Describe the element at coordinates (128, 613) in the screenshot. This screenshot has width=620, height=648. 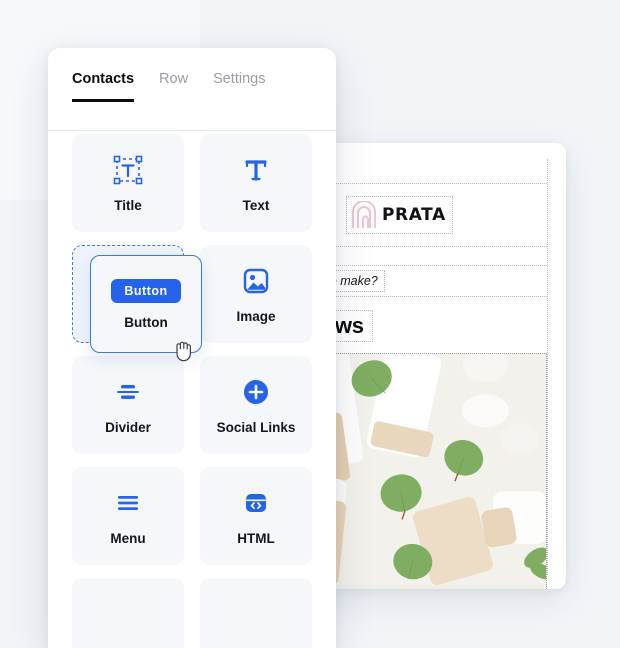
I see `block-tile-next-left` at that location.